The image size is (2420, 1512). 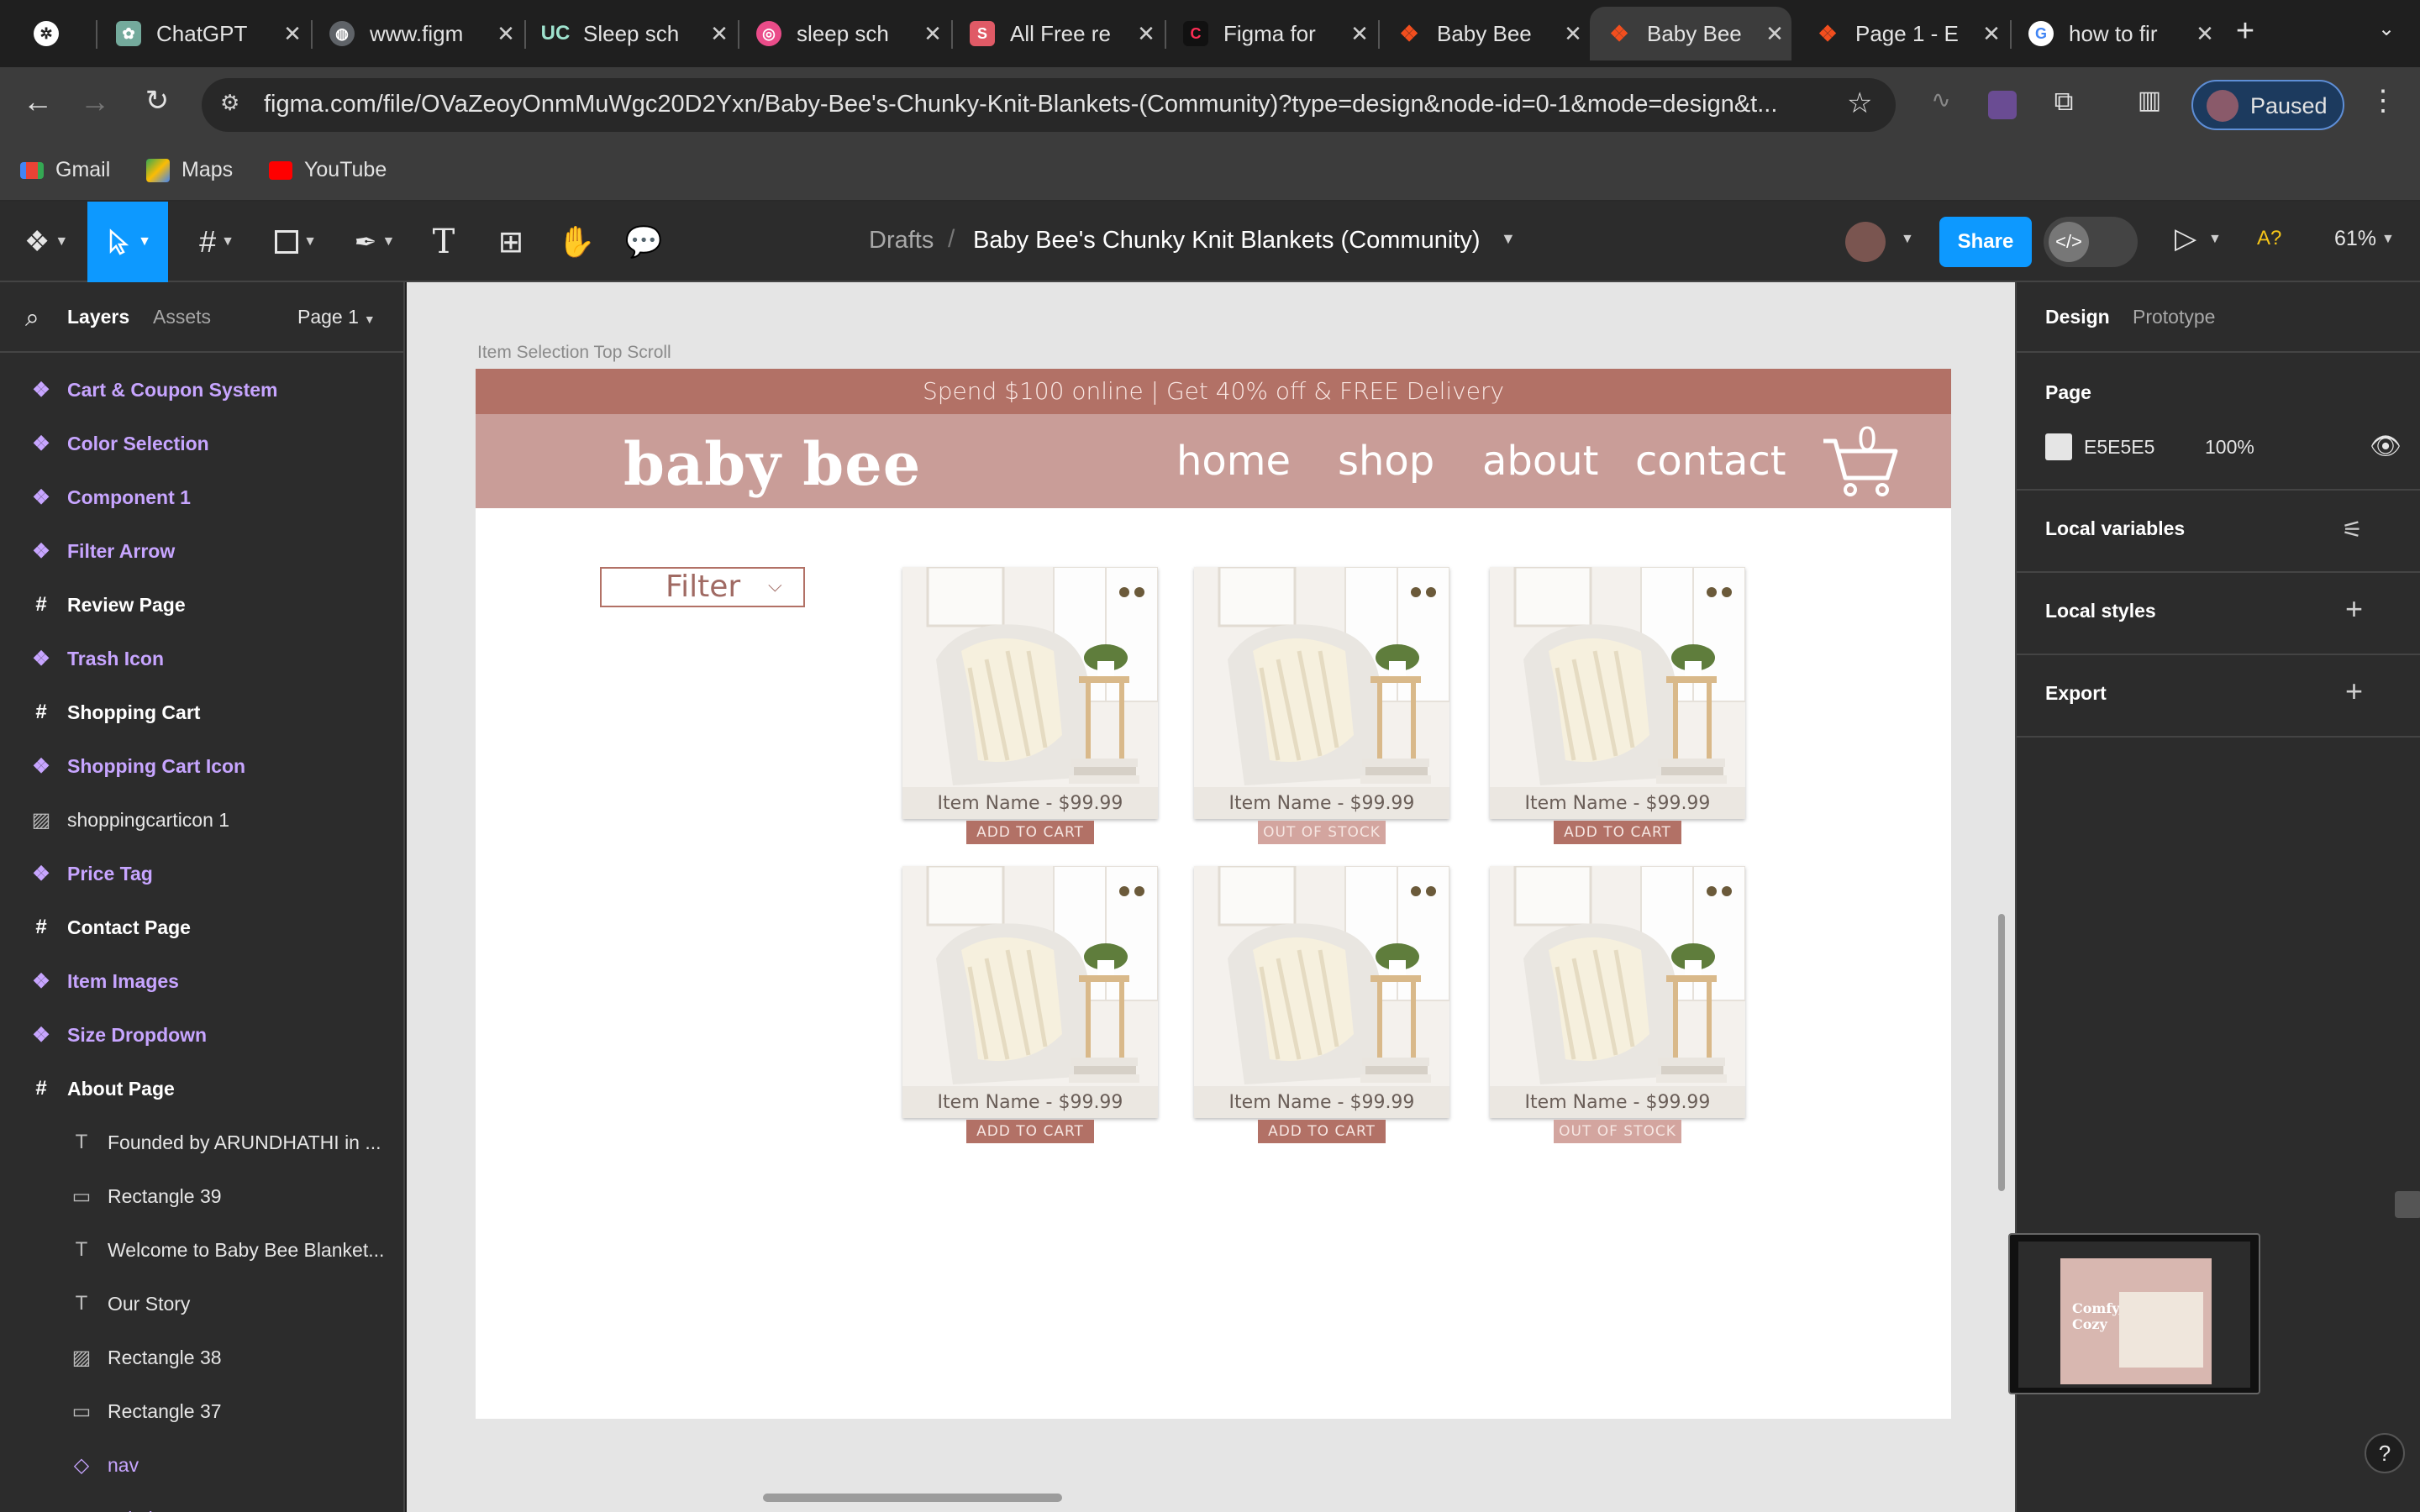 What do you see at coordinates (2063, 102) in the screenshot?
I see `extensions-puzzle-icon: ⧉` at bounding box center [2063, 102].